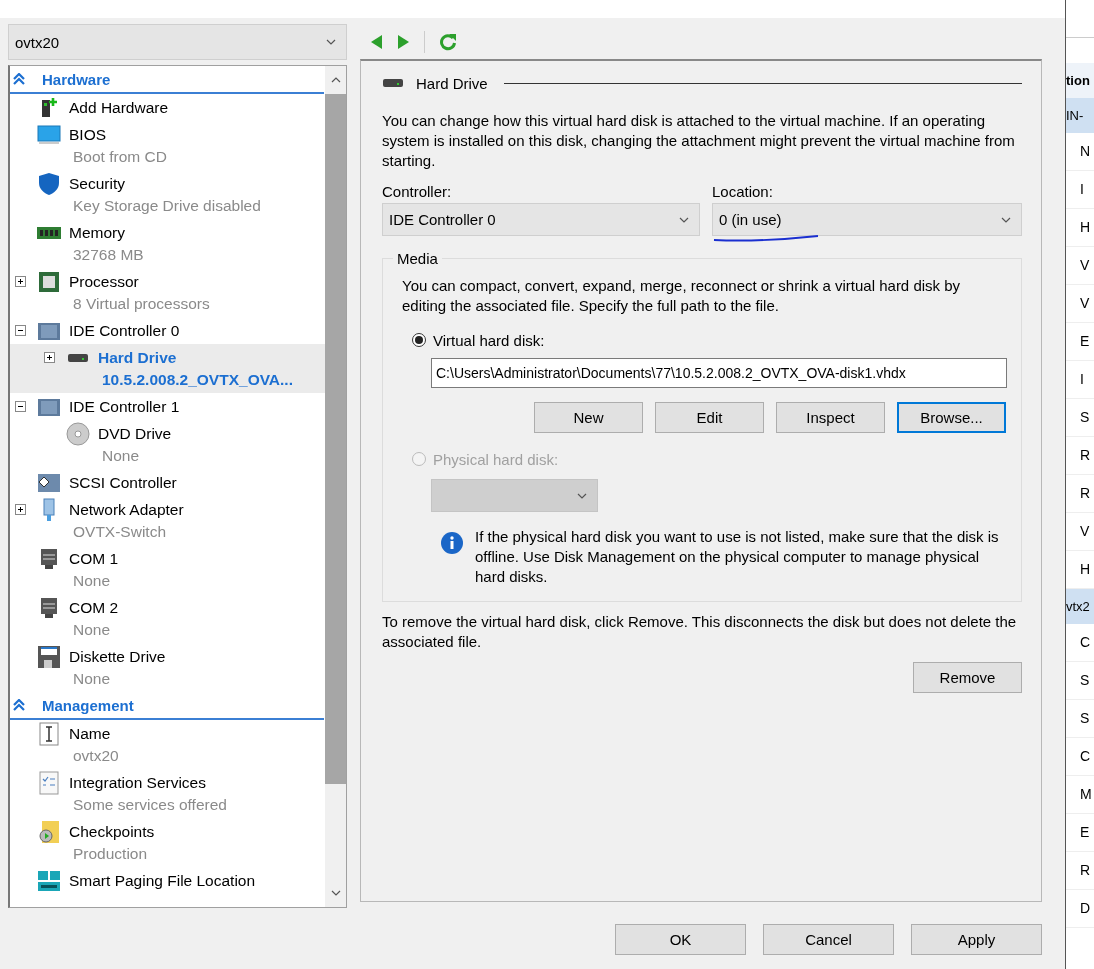 This screenshot has height=969, width=1094. I want to click on action-button: New, so click(588, 417).